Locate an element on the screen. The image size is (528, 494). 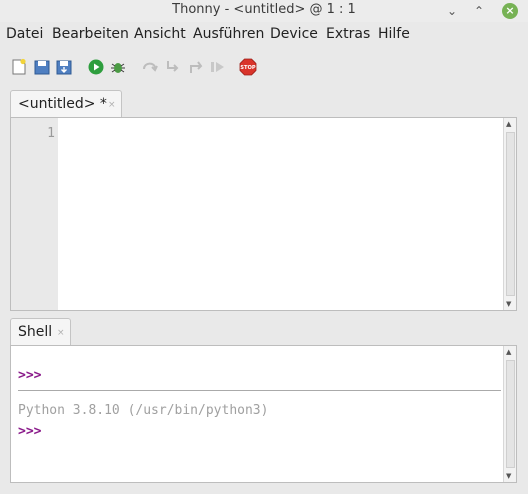
line-number: 1 is located at coordinates (51, 133).